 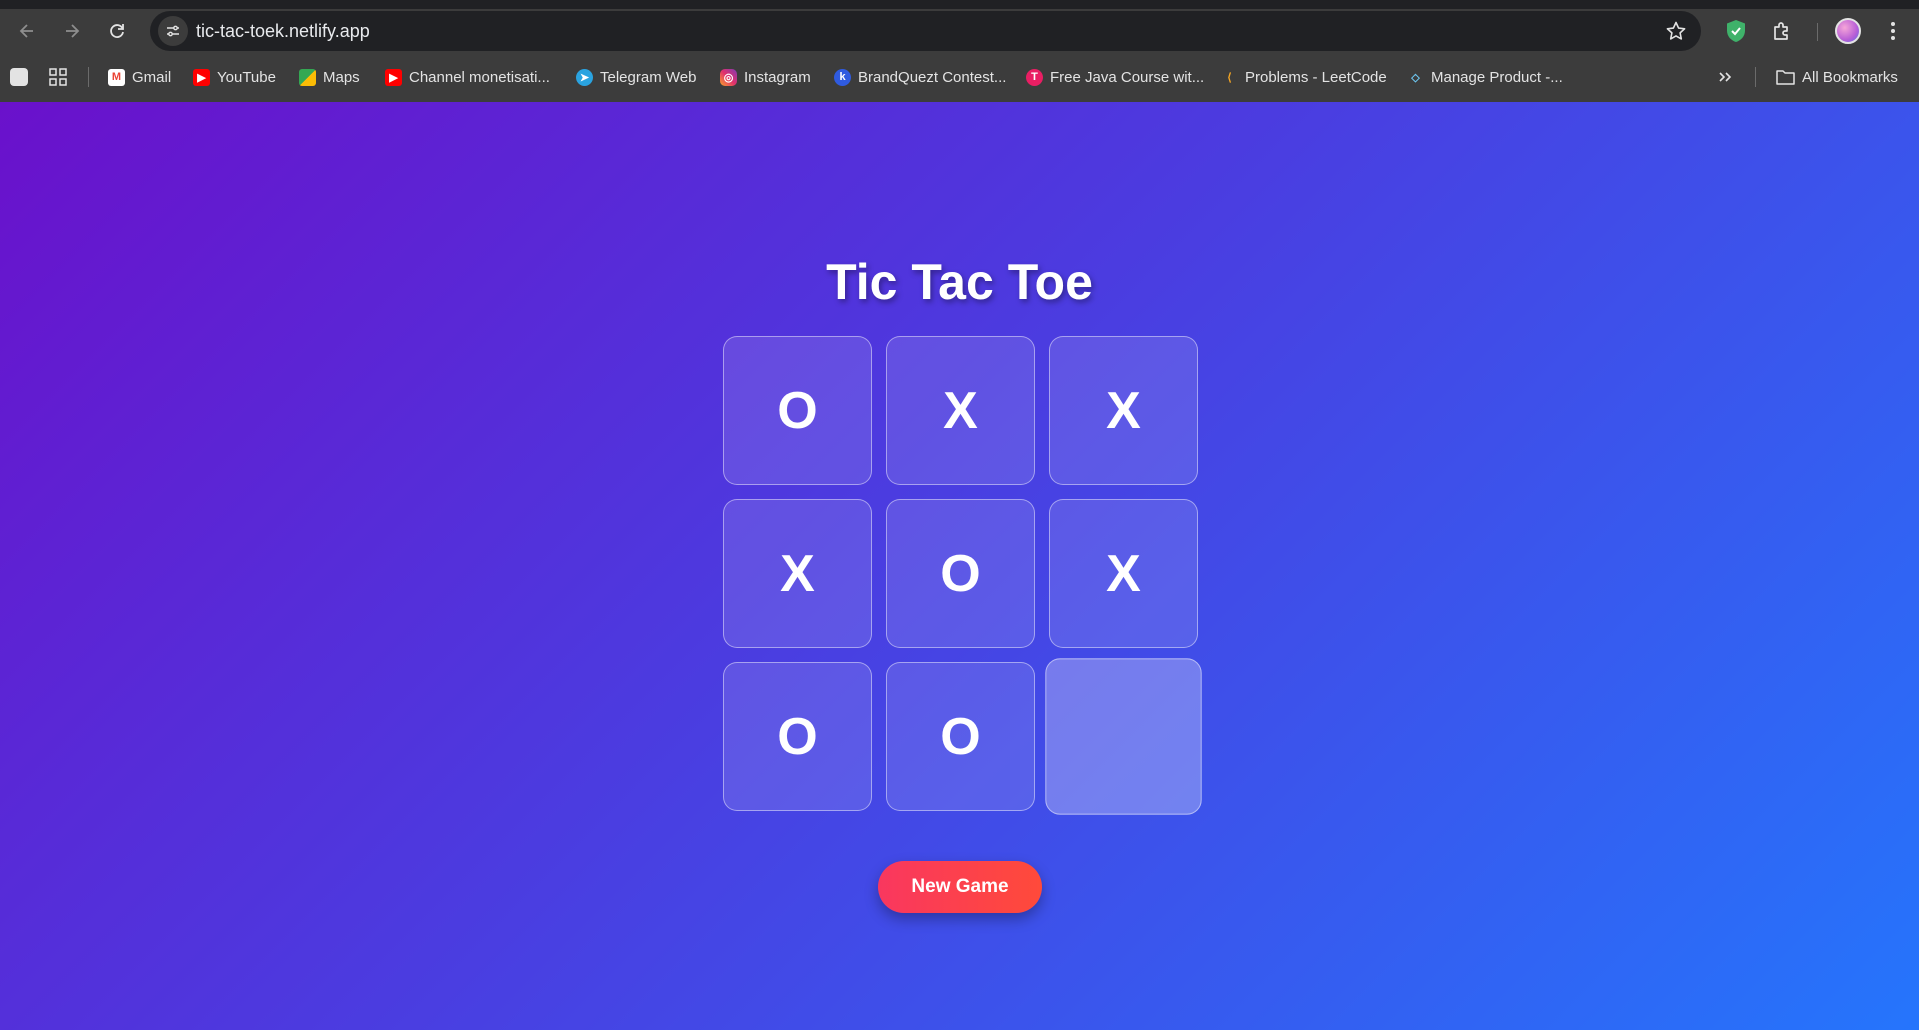 I want to click on folder-icon, so click(x=1785, y=77).